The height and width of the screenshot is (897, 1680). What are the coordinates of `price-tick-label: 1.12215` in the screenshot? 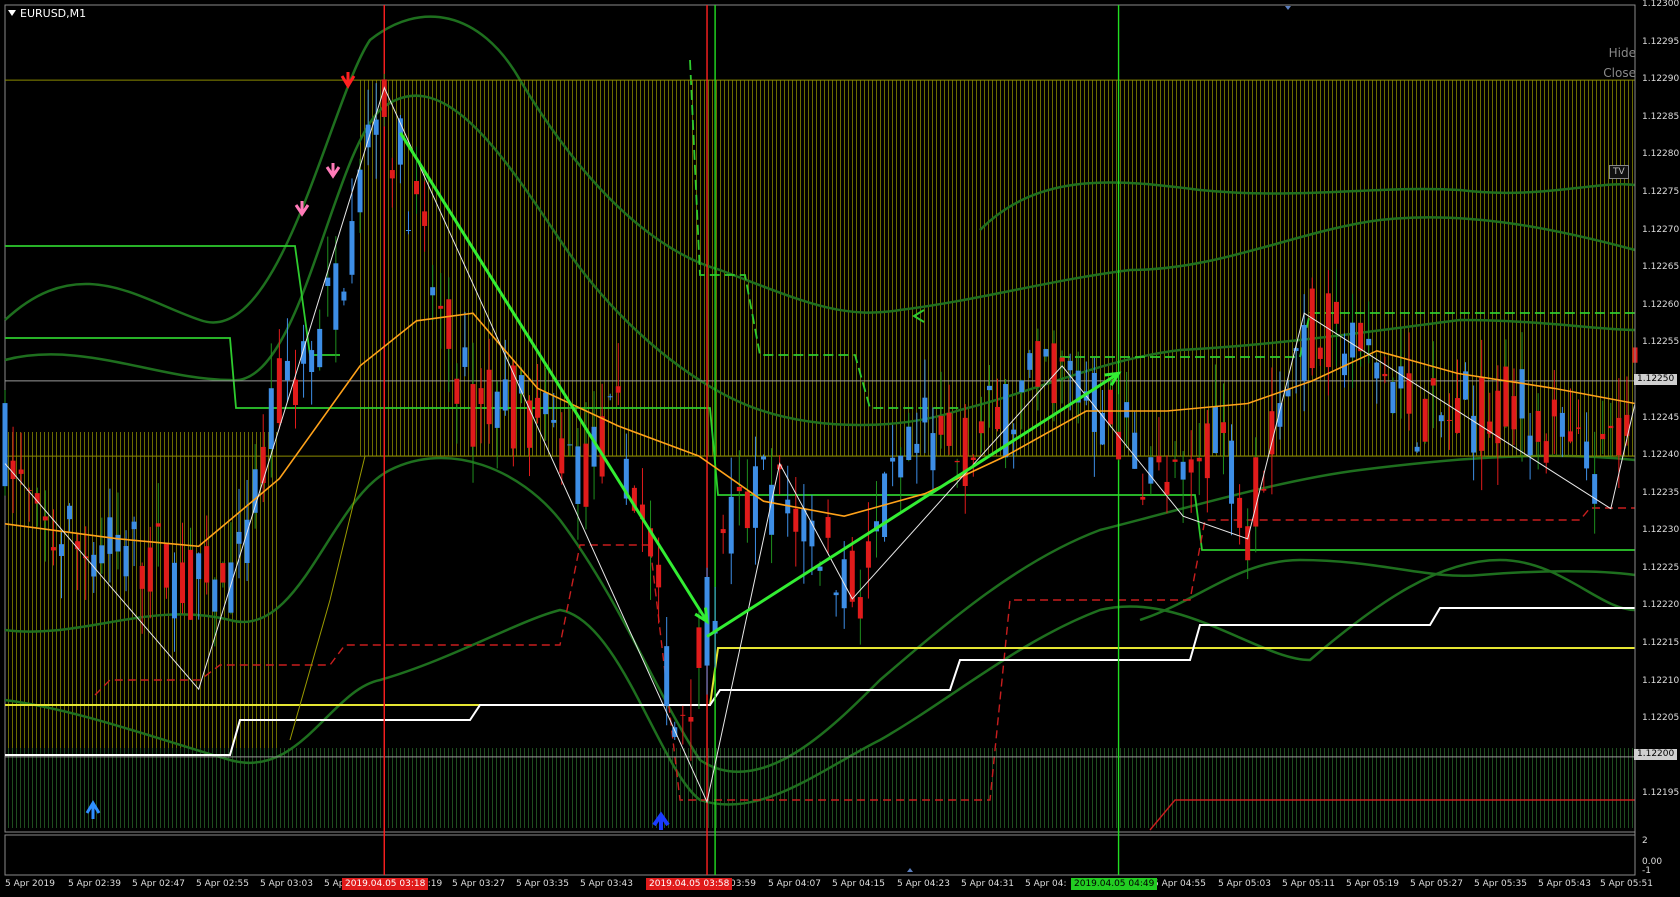 It's located at (1661, 643).